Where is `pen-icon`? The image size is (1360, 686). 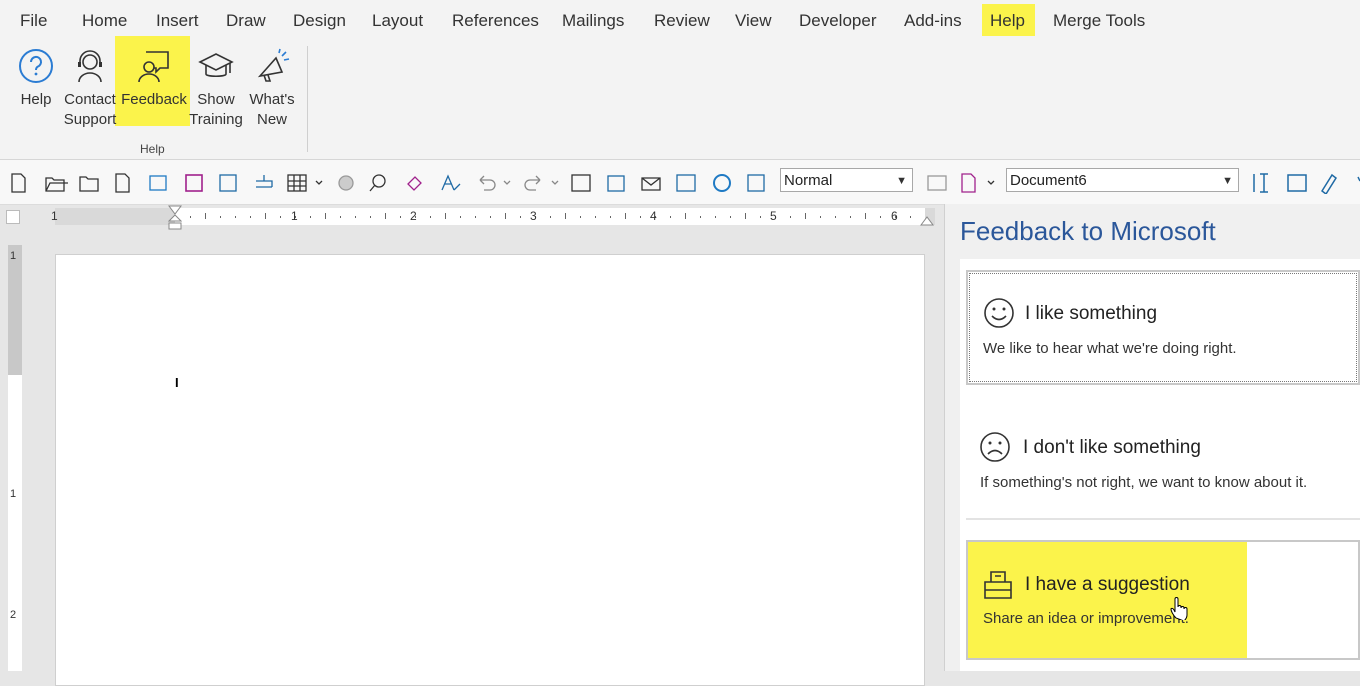
pen-icon is located at coordinates (1329, 183).